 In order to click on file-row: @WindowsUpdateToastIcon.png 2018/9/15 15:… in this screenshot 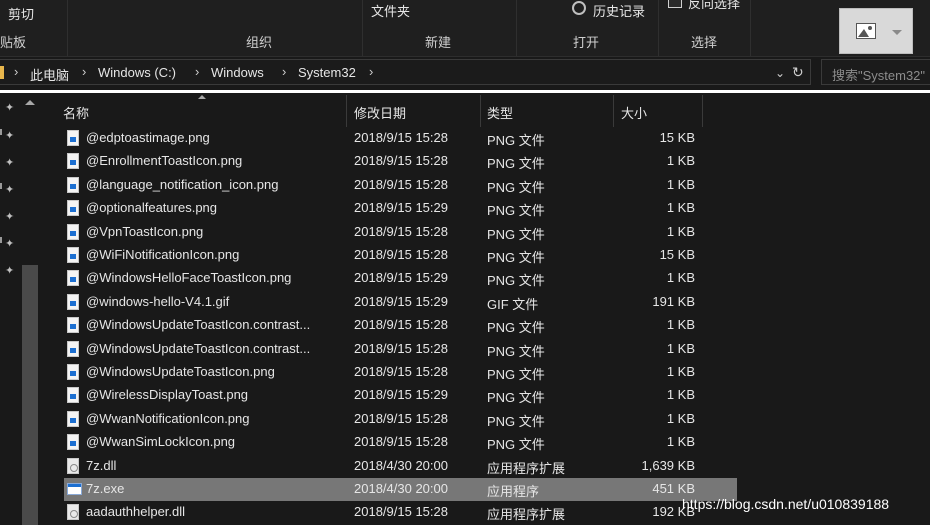, I will do `click(485, 372)`.